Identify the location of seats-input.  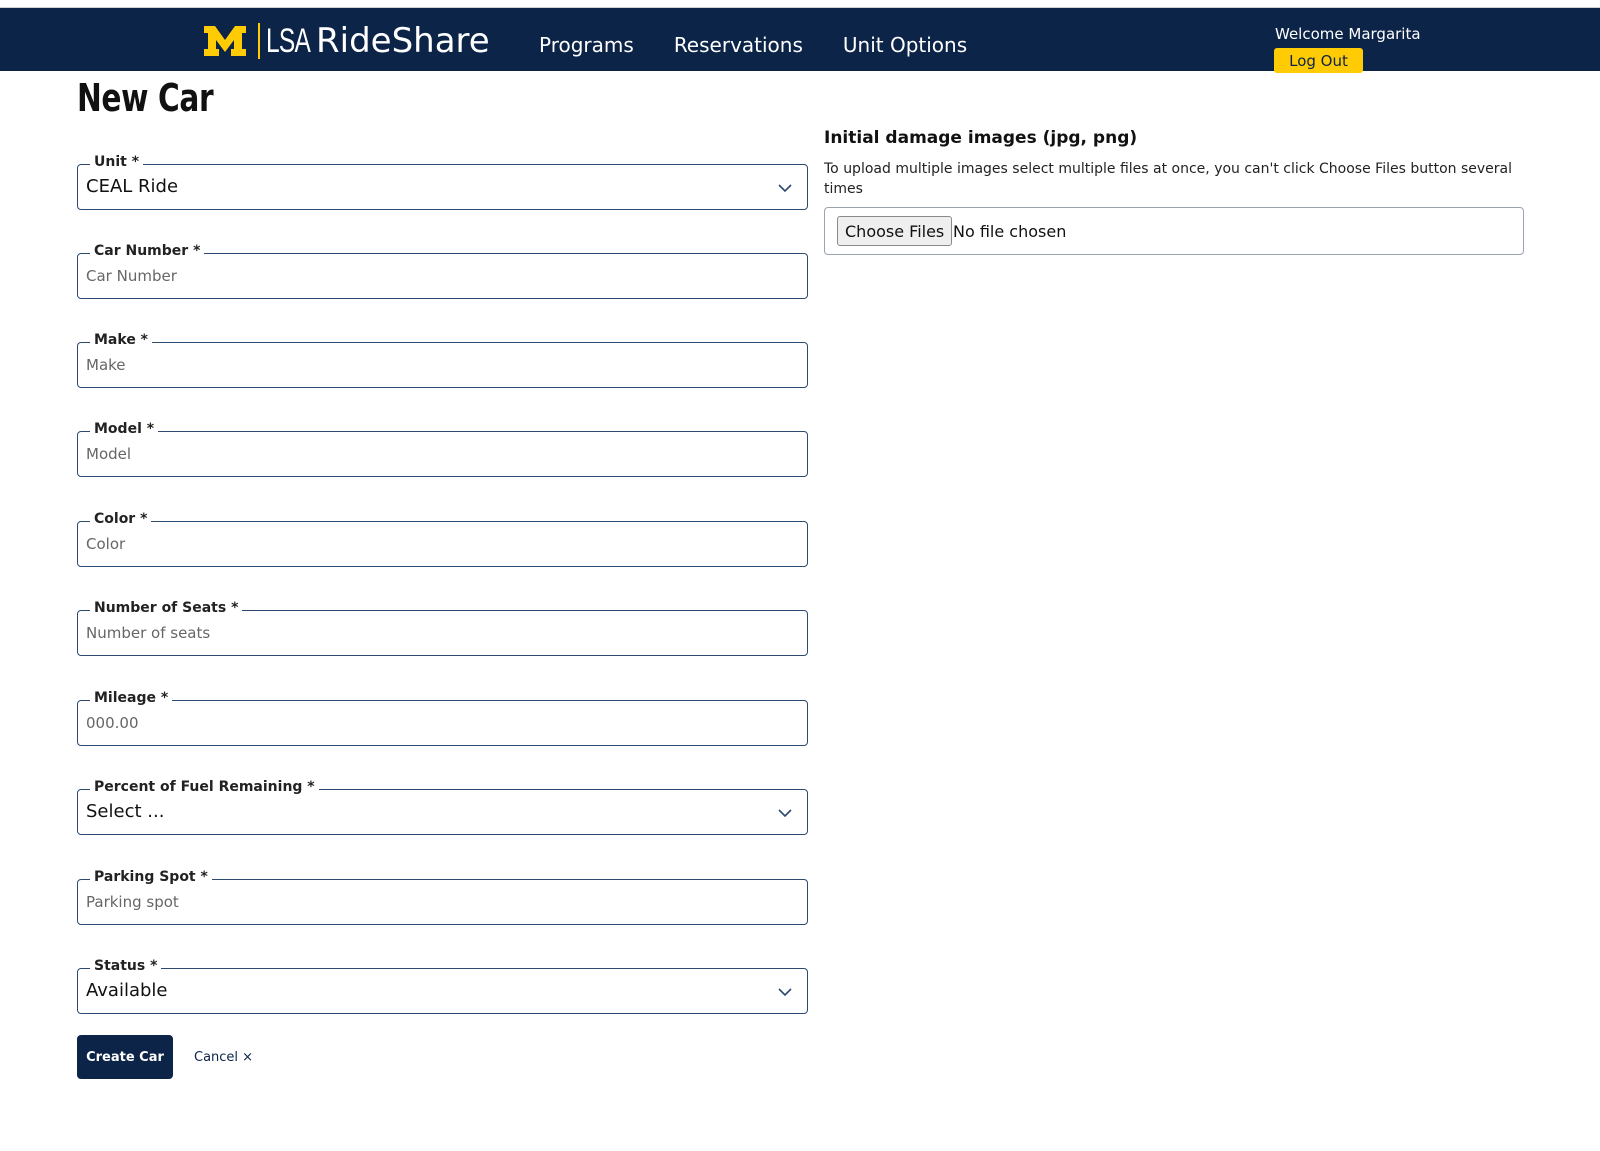
(436, 633).